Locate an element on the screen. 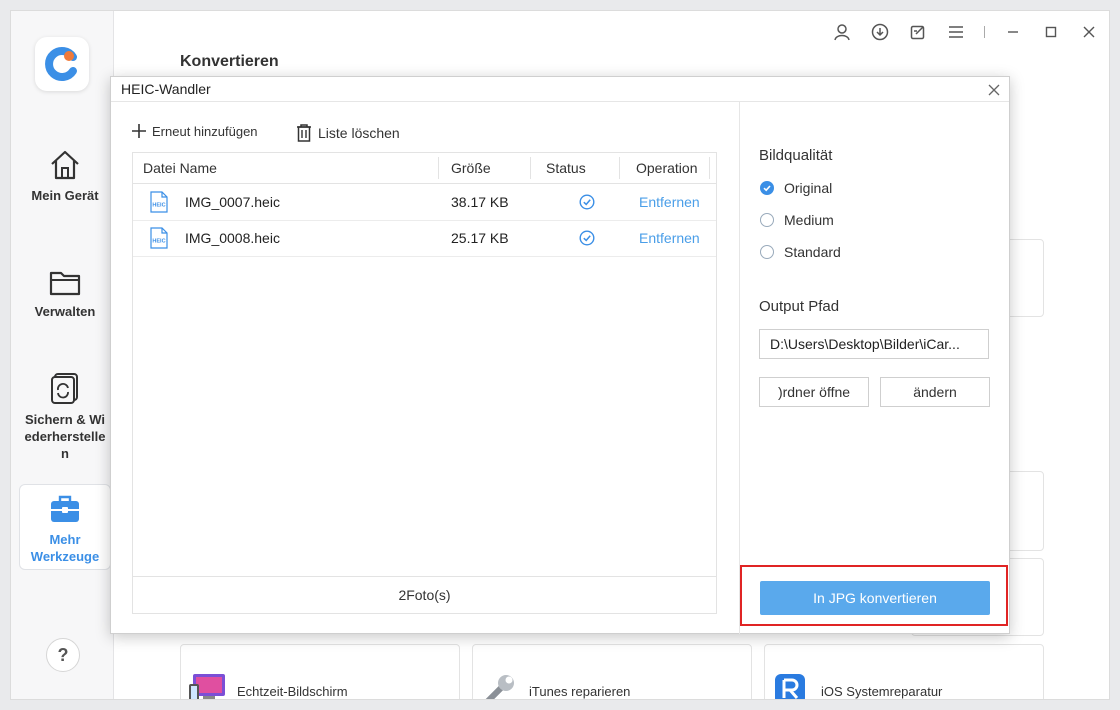  minimize-icon is located at coordinates (1013, 32).